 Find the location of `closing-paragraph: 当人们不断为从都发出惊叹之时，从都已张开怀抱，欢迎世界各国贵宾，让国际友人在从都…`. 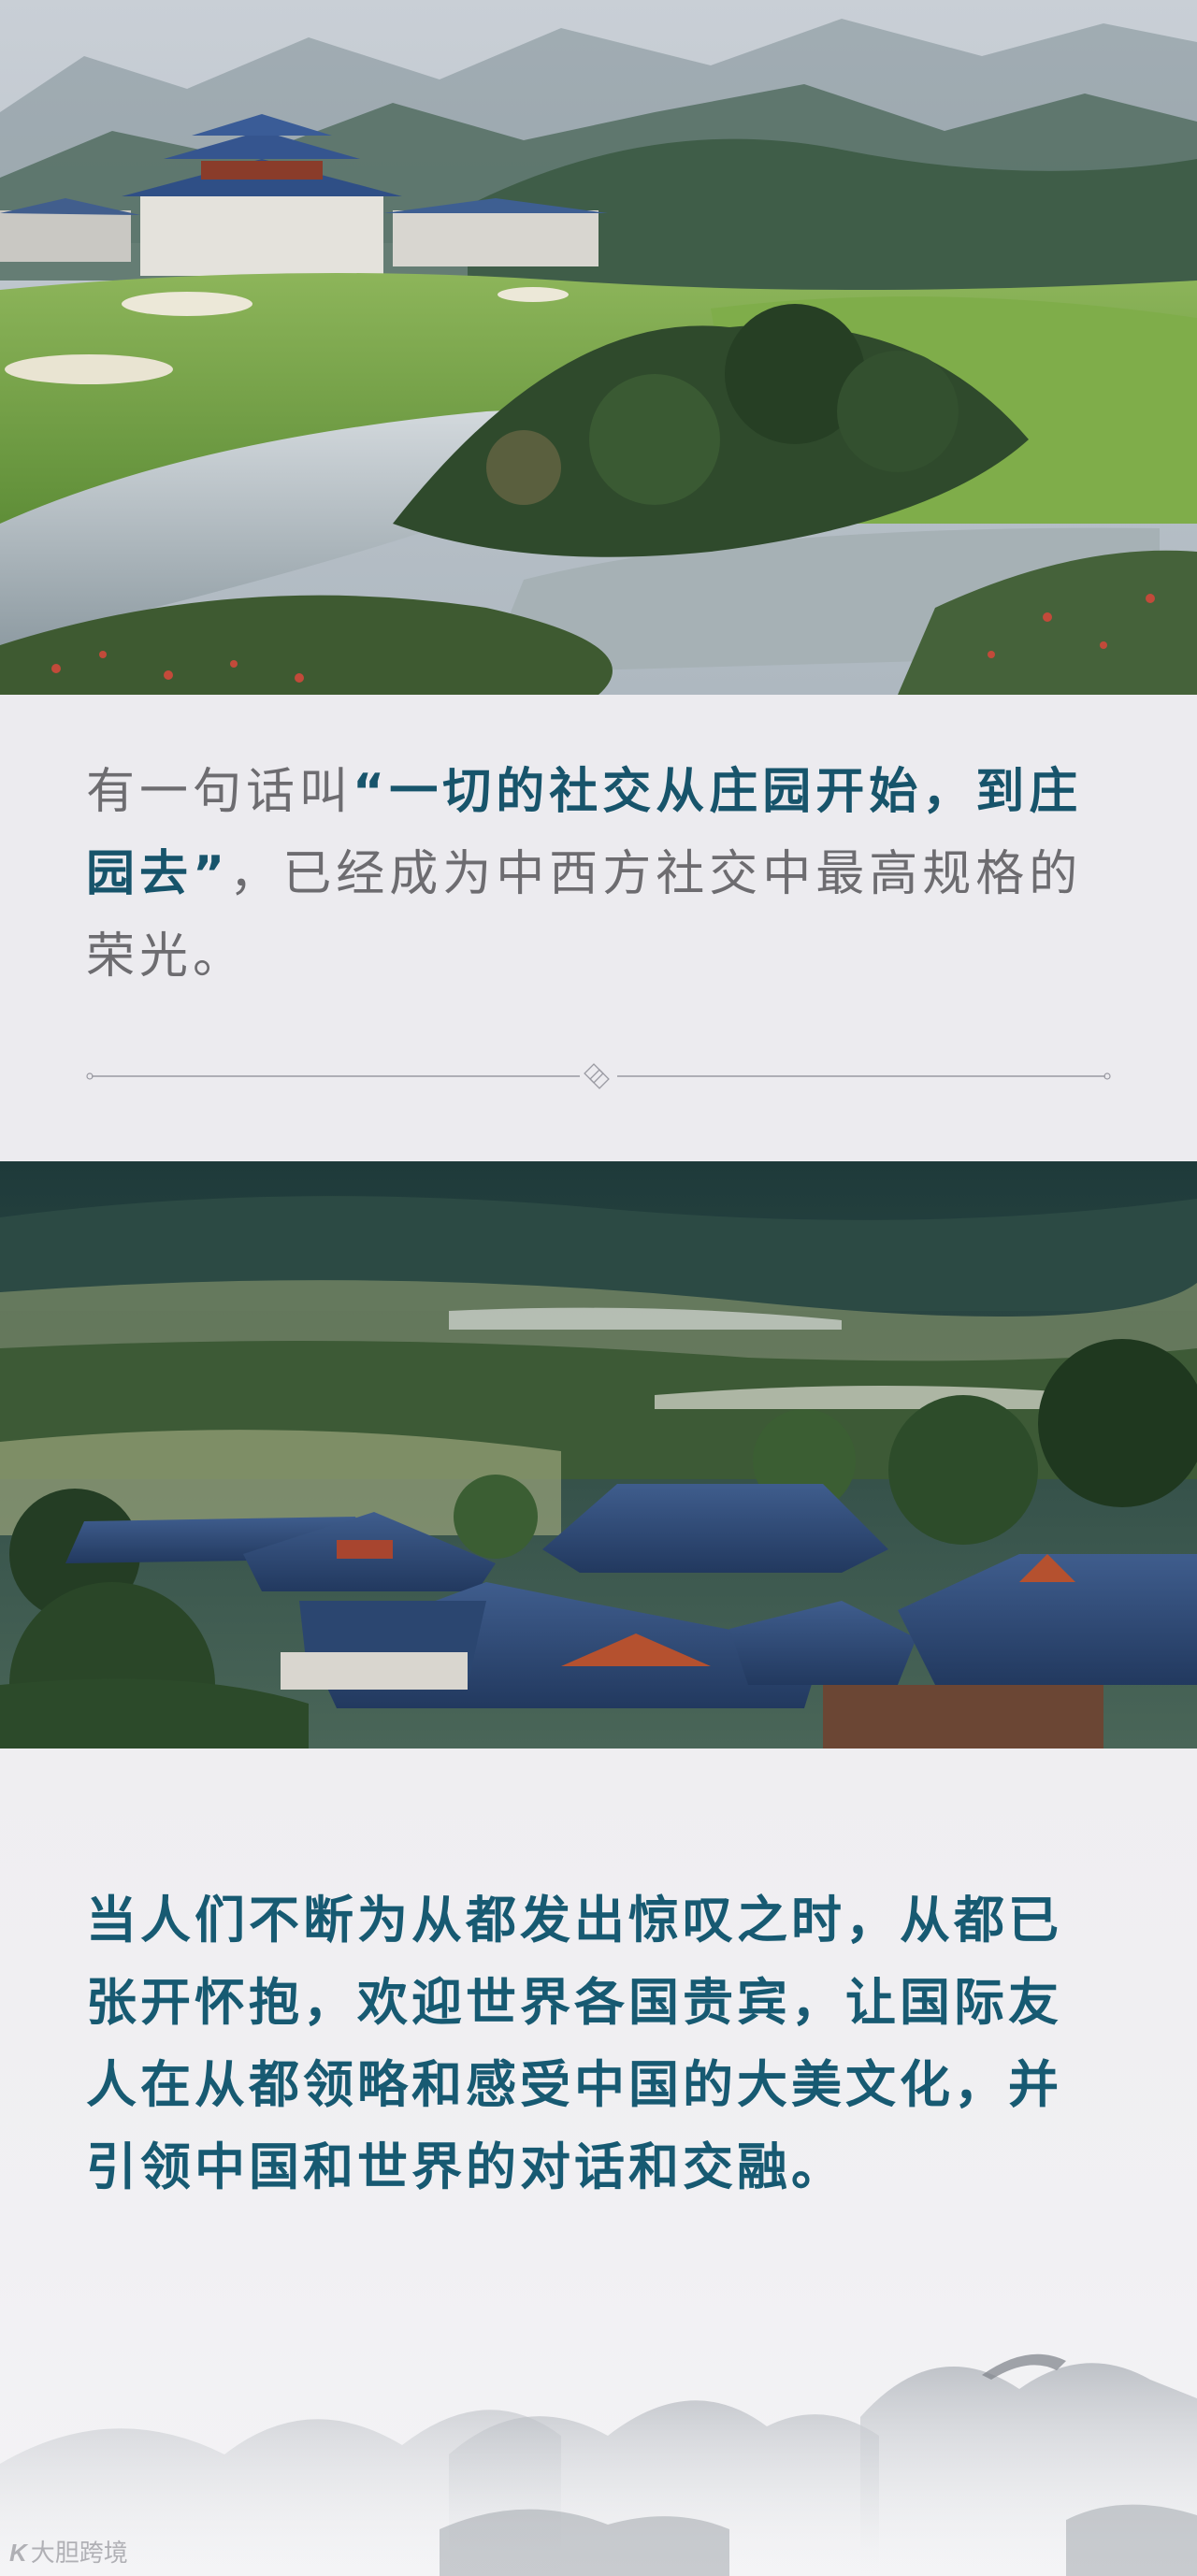

closing-paragraph: 当人们不断为从都发出惊叹之时，从都已张开怀抱，欢迎世界各国贵宾，让国际友人在从都… is located at coordinates (574, 2044).